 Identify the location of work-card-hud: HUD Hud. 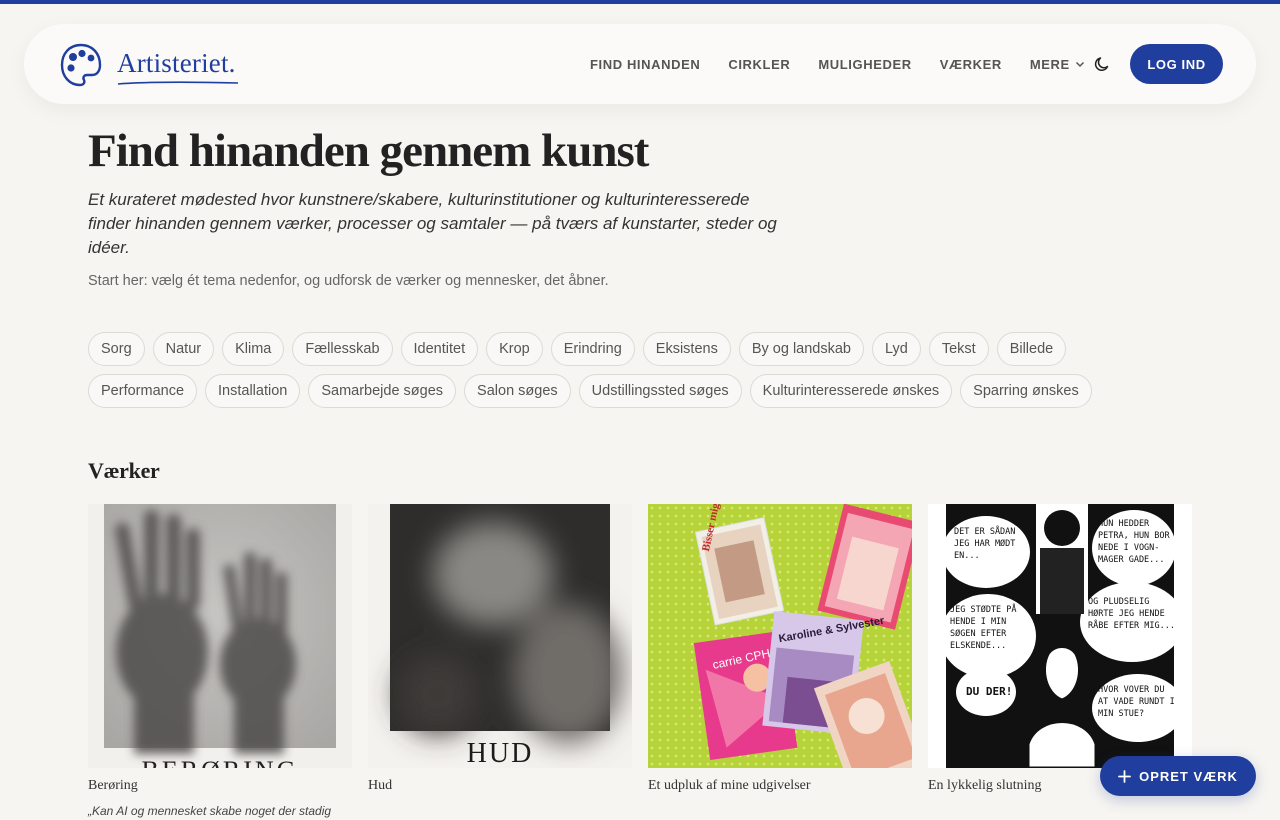
(500, 661).